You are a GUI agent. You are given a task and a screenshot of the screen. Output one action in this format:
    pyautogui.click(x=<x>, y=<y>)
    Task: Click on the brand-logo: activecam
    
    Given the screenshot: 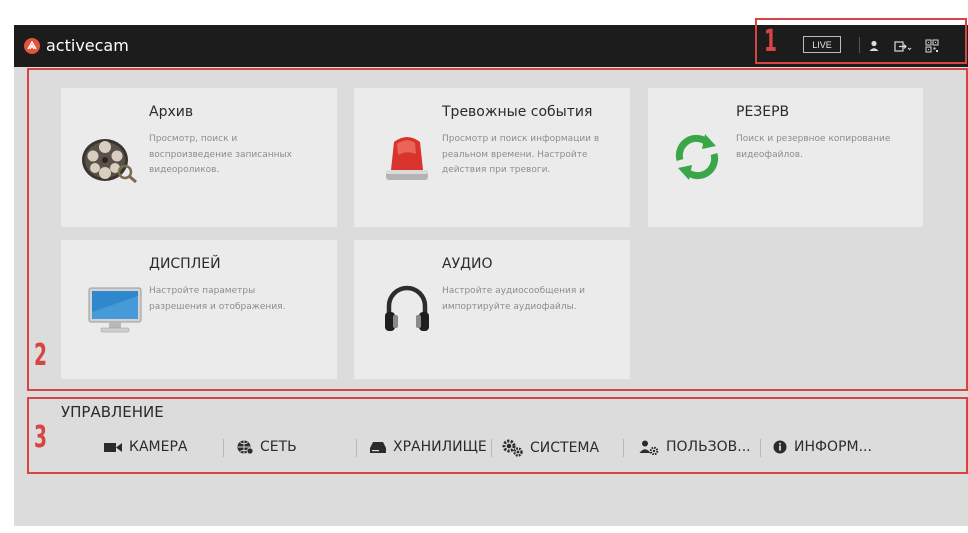 What is the action you would take?
    pyautogui.click(x=76, y=45)
    